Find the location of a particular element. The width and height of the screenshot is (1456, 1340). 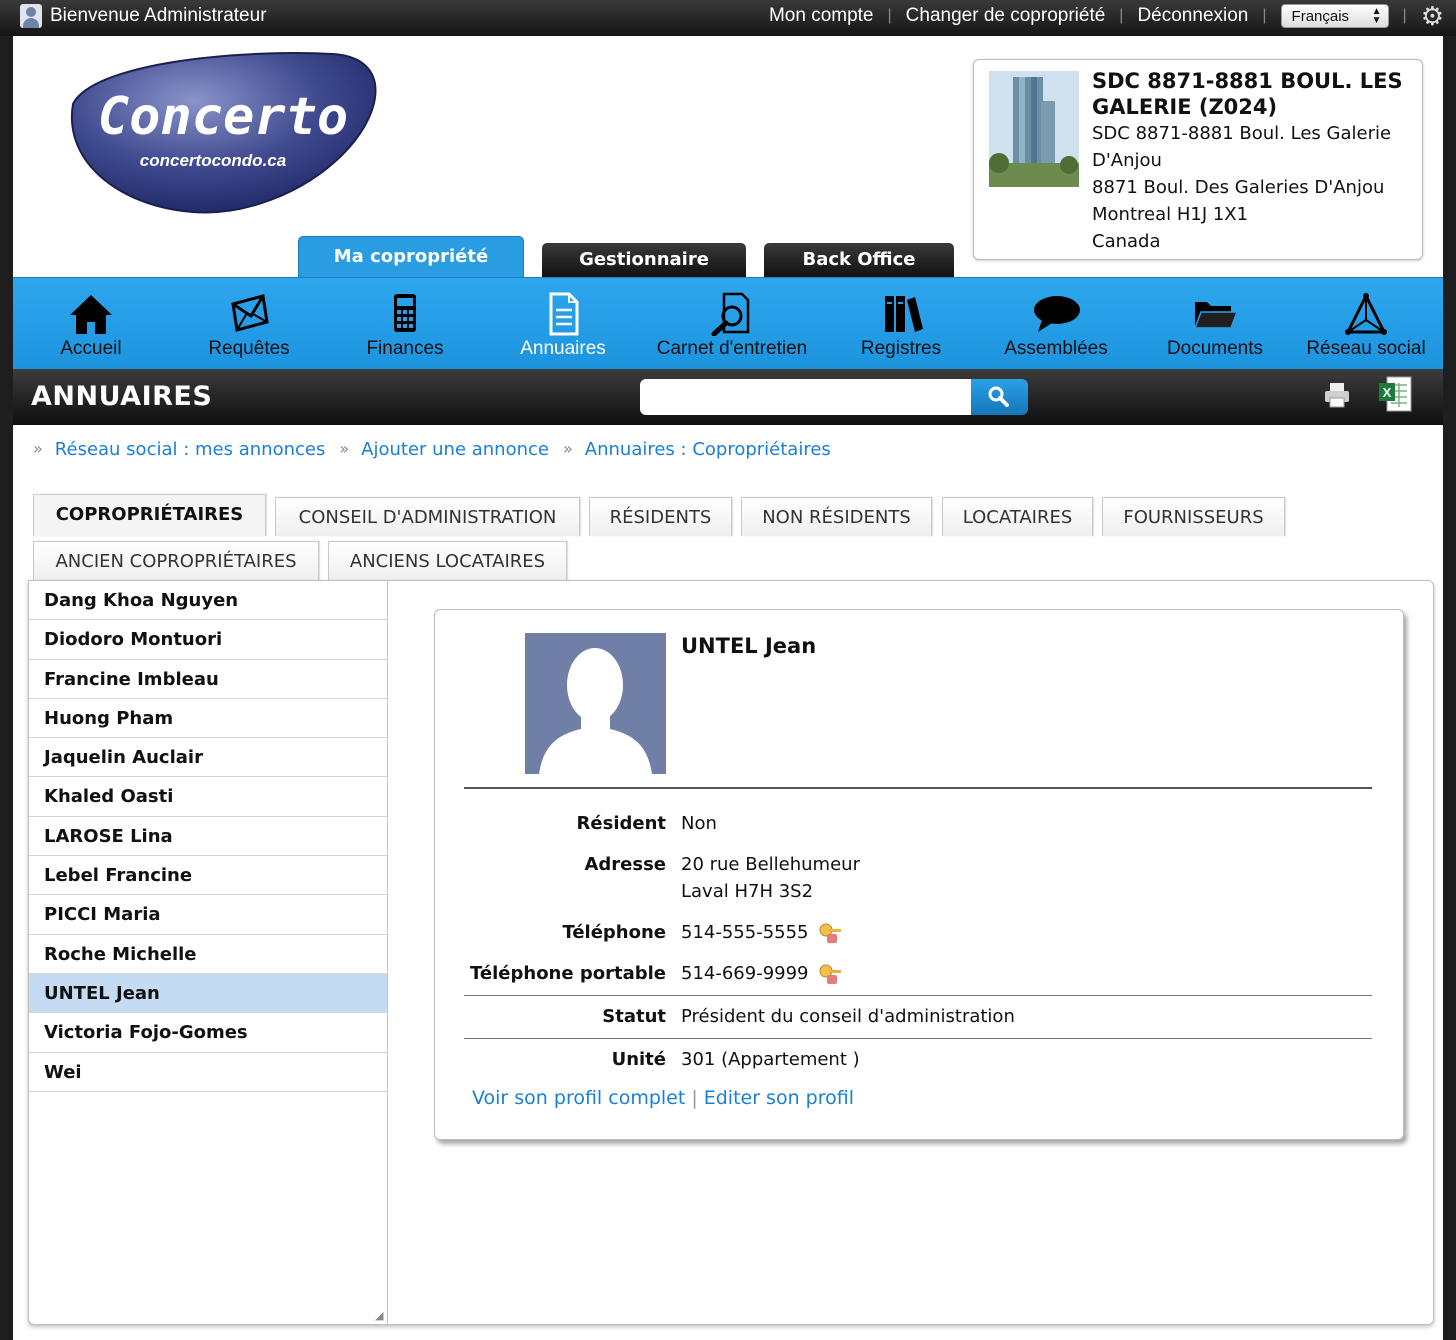

list-item: Wei is located at coordinates (208, 1072).